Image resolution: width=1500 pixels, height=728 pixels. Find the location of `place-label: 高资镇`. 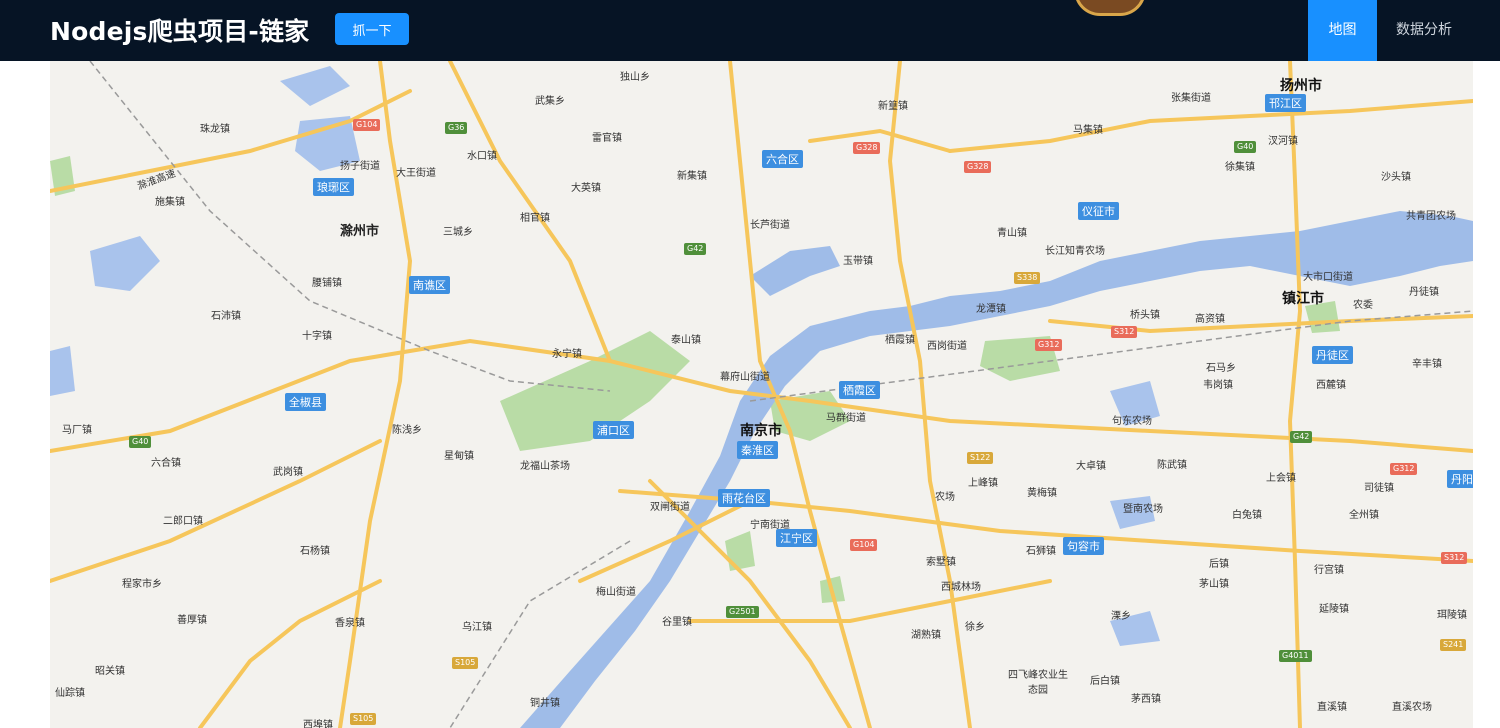

place-label: 高资镇 is located at coordinates (1210, 319).